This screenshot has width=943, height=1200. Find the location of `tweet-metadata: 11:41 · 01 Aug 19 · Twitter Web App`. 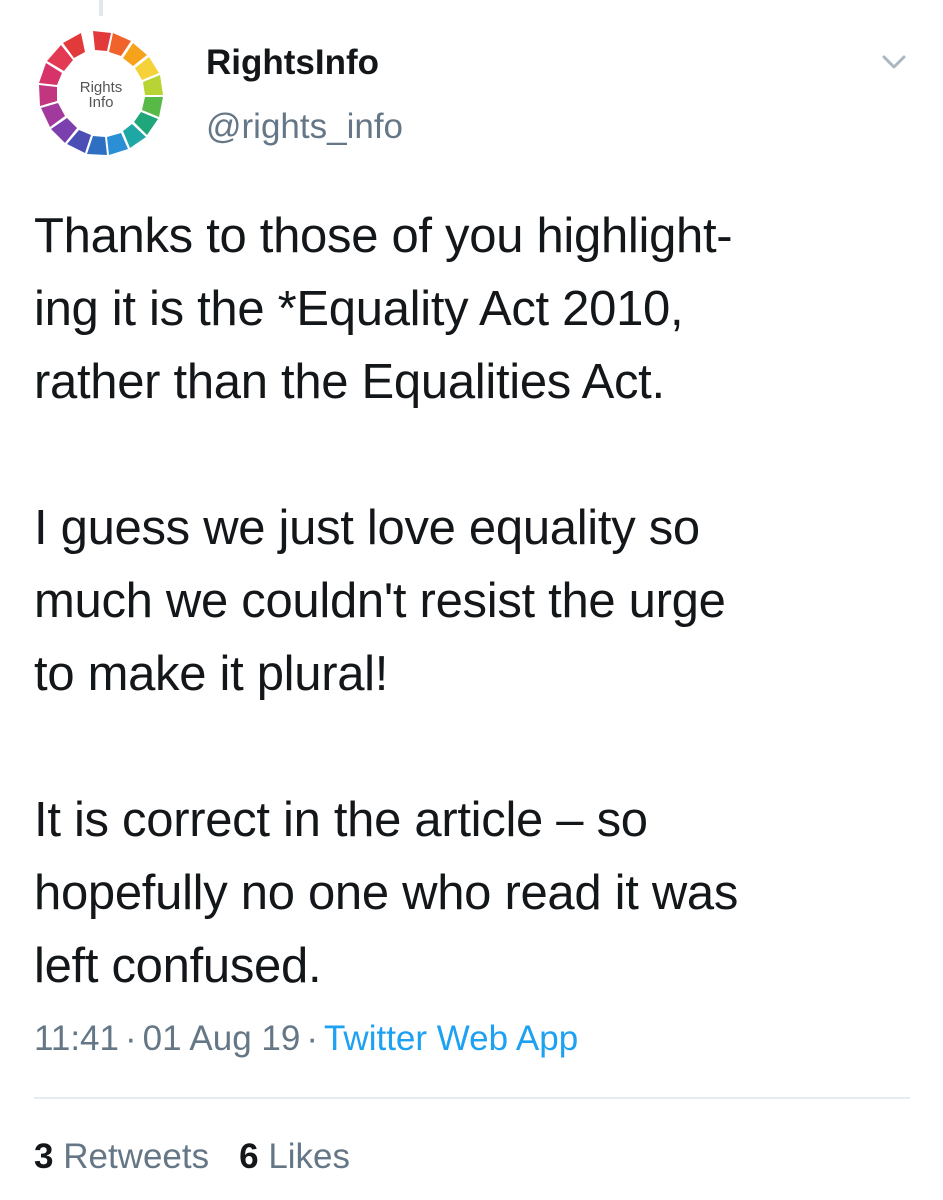

tweet-metadata: 11:41 · 01 Aug 19 · Twitter Web App is located at coordinates (306, 1039).